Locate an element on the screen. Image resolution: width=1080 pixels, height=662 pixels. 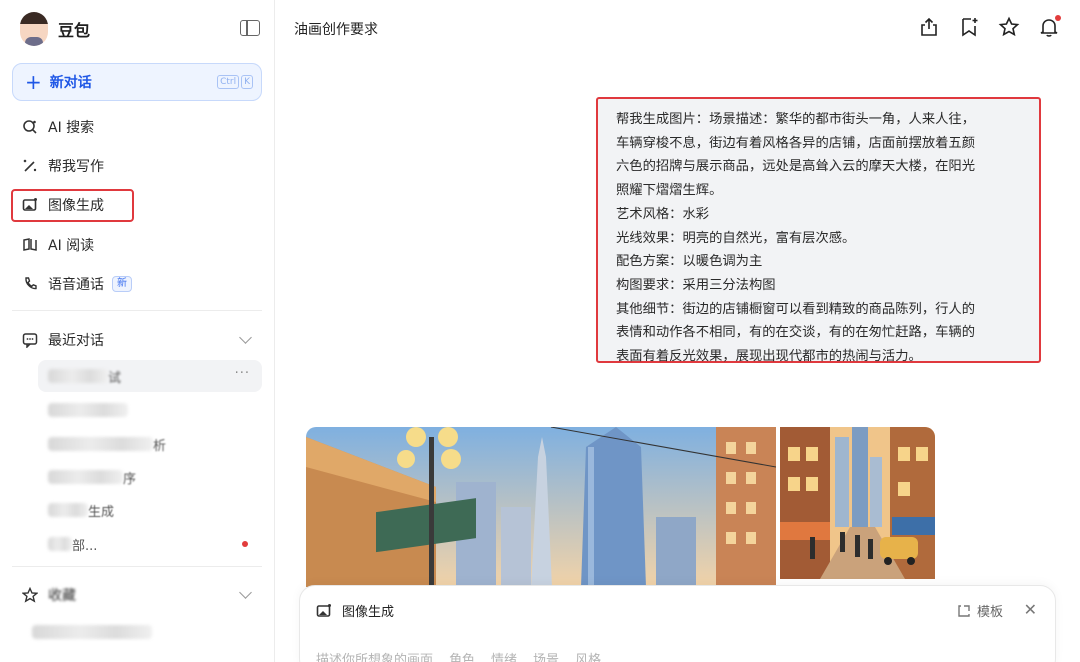
new-chat-label: 新对话 is located at coordinates (70, 83).